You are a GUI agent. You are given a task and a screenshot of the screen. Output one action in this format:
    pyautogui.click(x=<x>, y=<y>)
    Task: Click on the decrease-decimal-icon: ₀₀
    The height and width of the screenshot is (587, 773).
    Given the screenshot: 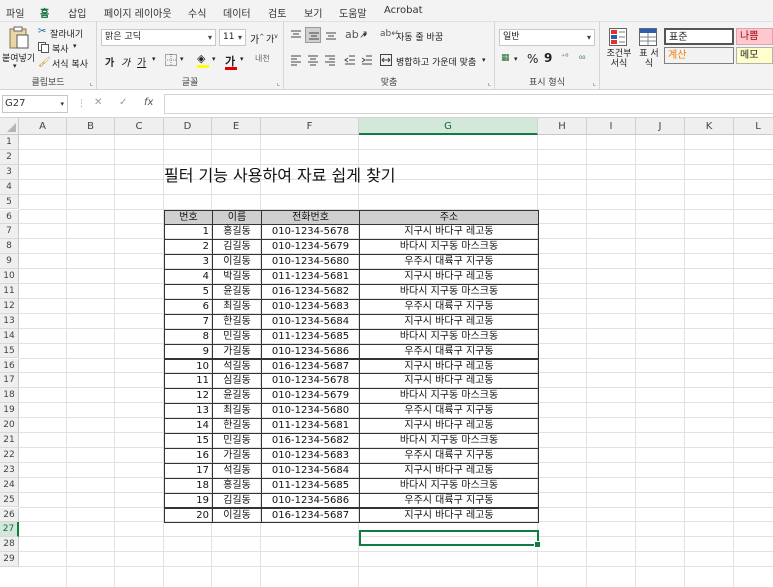 What is the action you would take?
    pyautogui.click(x=582, y=56)
    